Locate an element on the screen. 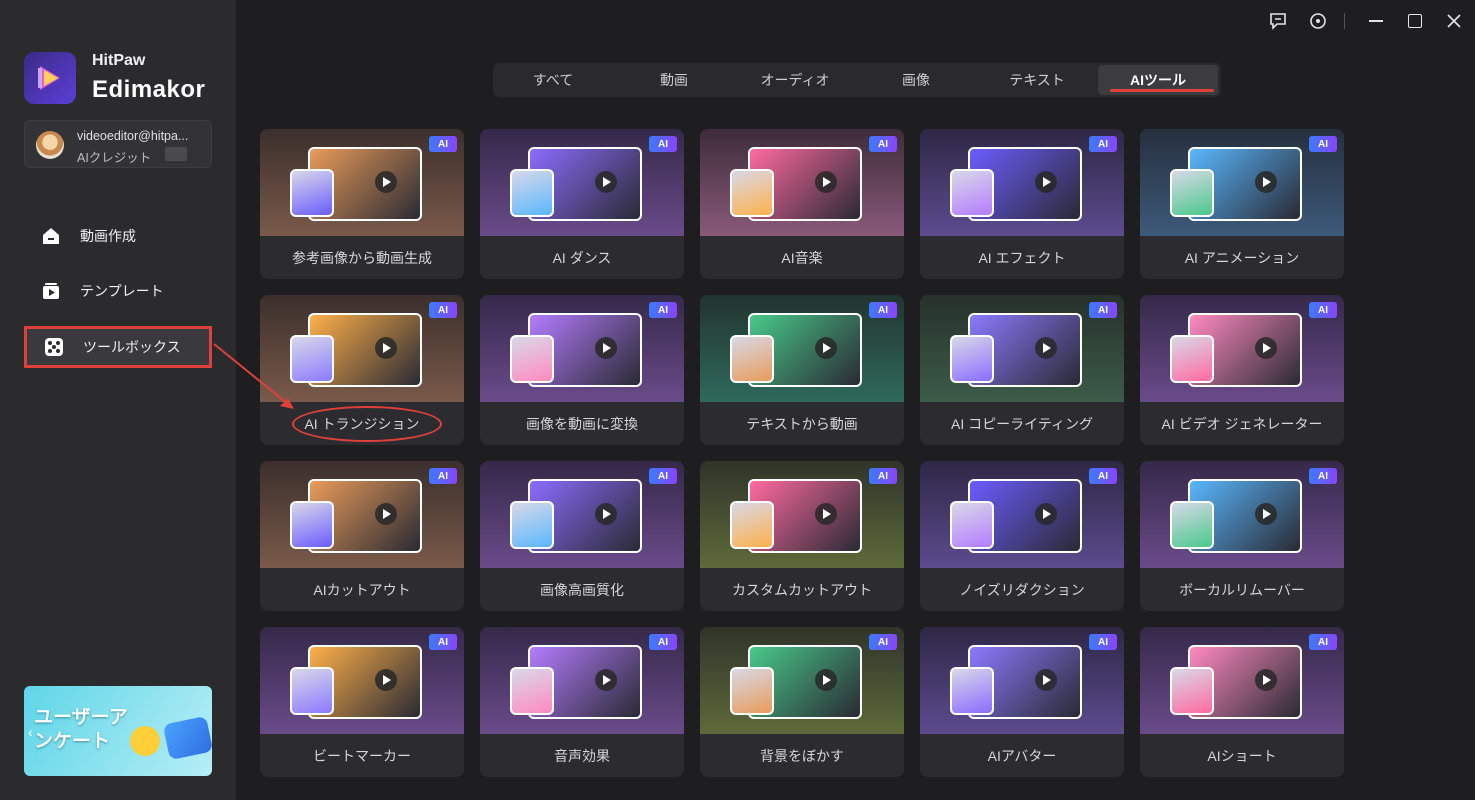 This screenshot has width=1475, height=800. tool-card: AI AIカットアウト is located at coordinates (362, 536).